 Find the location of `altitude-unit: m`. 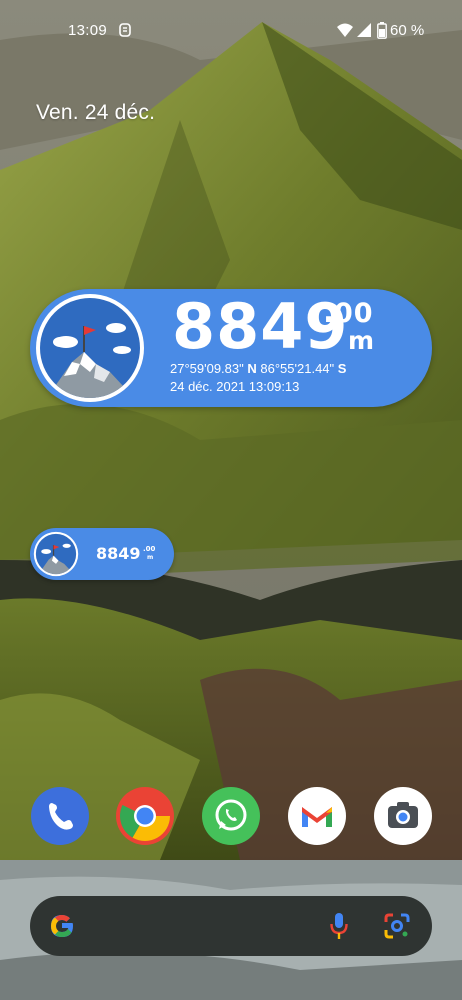

altitude-unit: m is located at coordinates (361, 340).